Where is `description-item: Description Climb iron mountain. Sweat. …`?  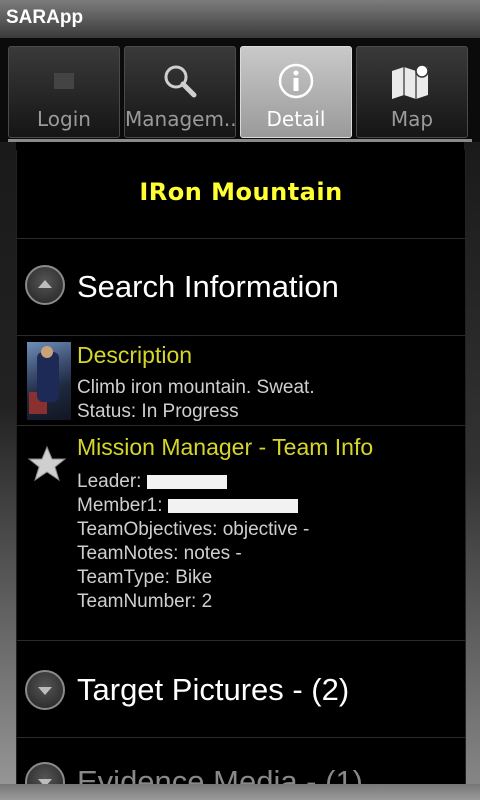 description-item: Description Climb iron mountain. Sweat. … is located at coordinates (241, 381).